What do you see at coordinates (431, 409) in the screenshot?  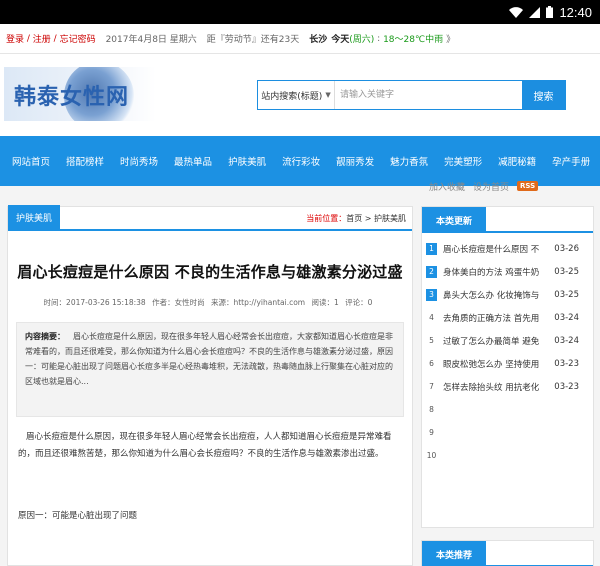 I see `rank-badge: 8` at bounding box center [431, 409].